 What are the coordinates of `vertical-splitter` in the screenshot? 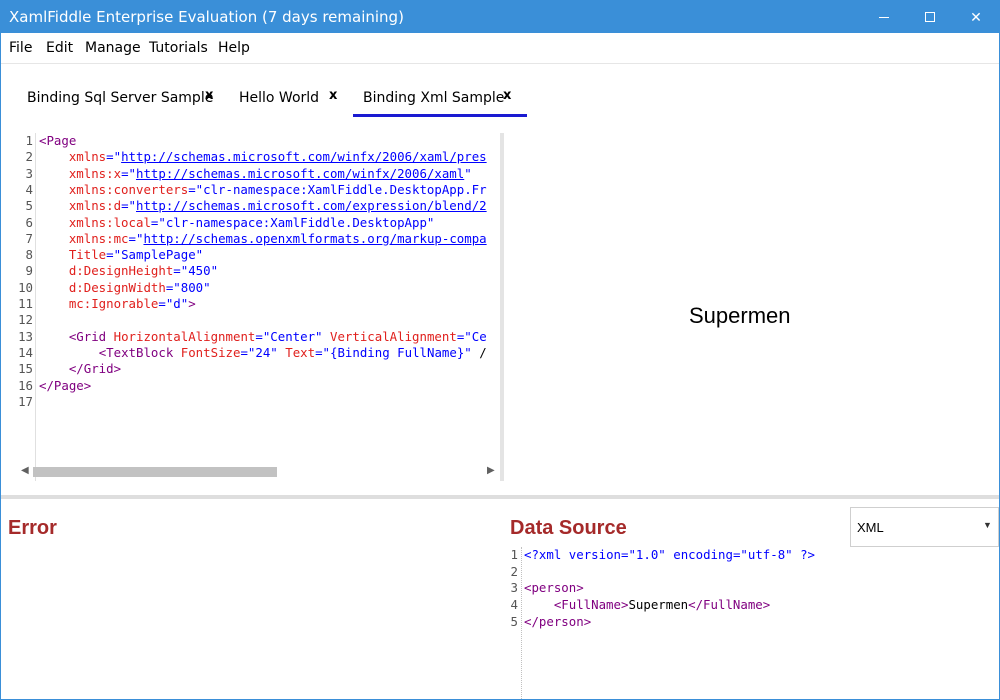 It's located at (502, 307).